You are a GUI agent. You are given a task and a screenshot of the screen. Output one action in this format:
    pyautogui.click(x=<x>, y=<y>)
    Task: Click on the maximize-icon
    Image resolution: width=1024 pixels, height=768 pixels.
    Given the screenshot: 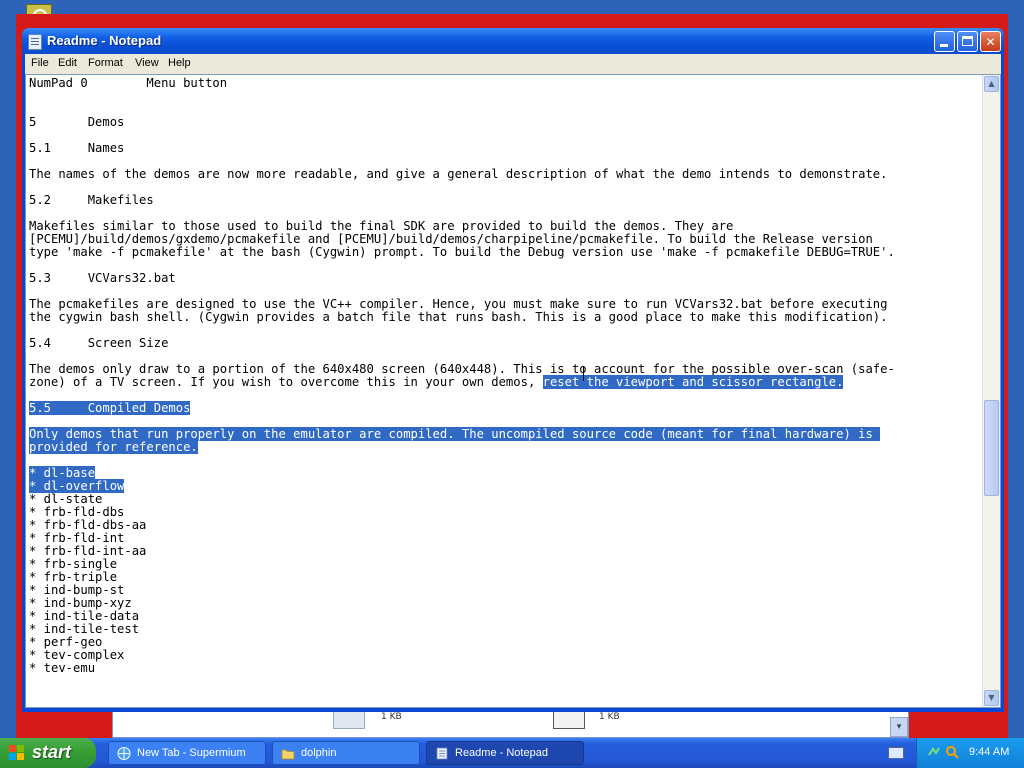 What is the action you would take?
    pyautogui.click(x=967, y=41)
    